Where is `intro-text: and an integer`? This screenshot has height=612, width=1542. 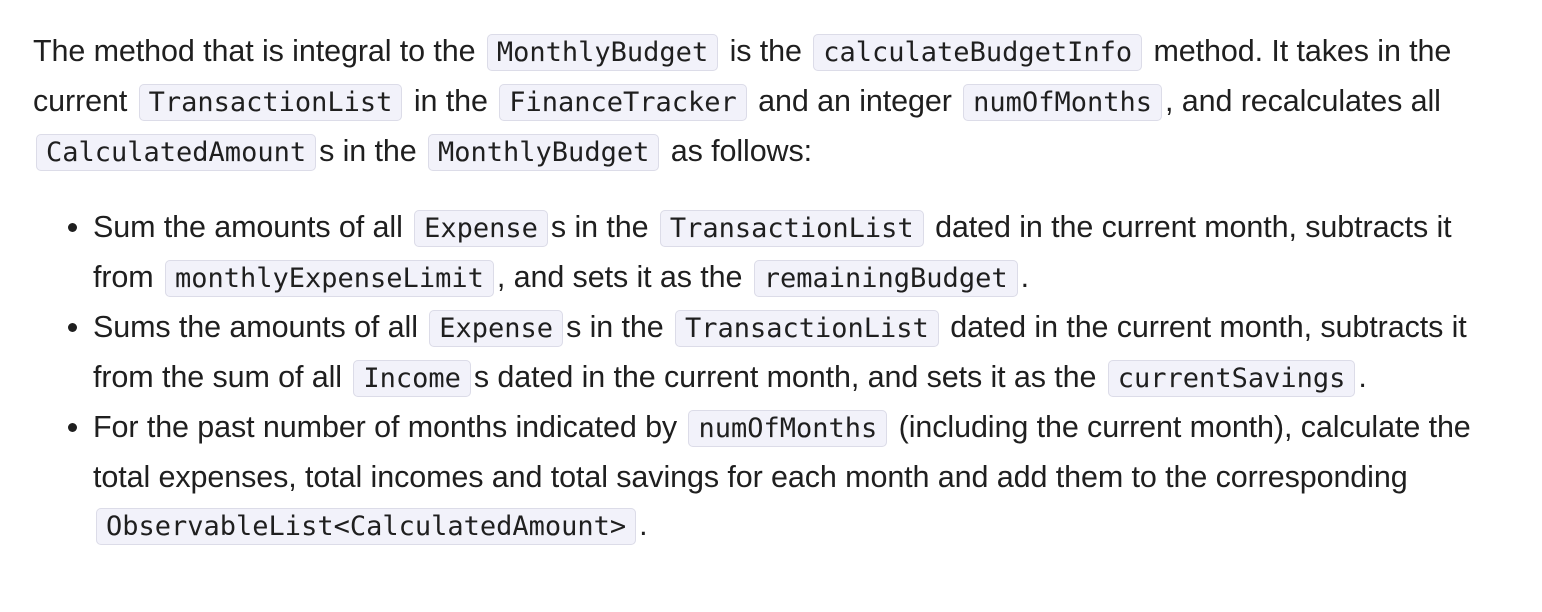
intro-text: and an integer is located at coordinates (855, 101).